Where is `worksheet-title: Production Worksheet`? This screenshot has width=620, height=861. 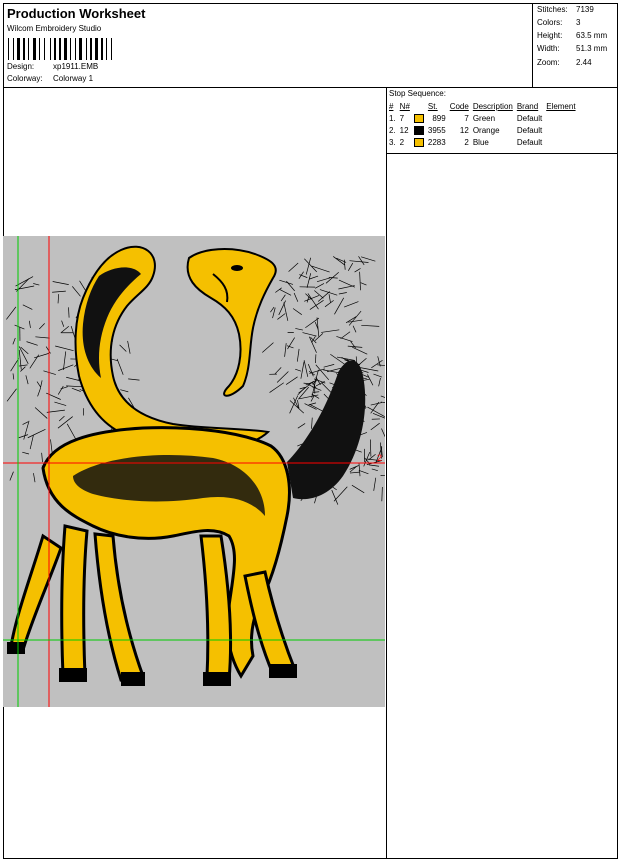
worksheet-title: Production Worksheet is located at coordinates (76, 13).